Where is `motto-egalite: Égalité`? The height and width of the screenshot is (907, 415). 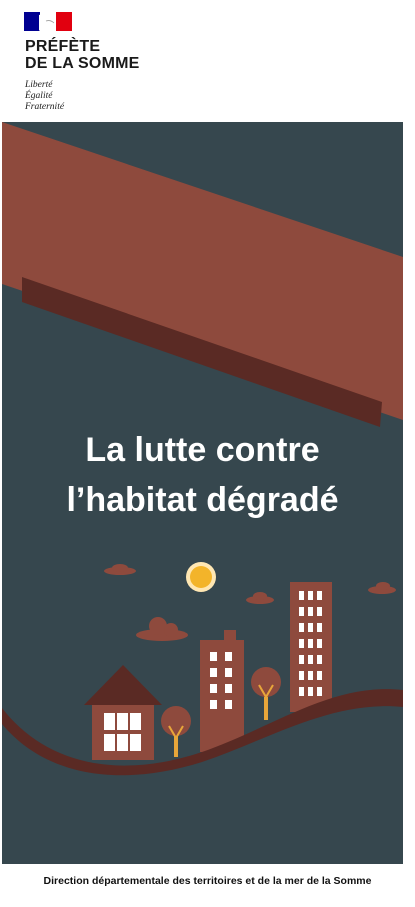
motto-egalite: Égalité is located at coordinates (39, 96).